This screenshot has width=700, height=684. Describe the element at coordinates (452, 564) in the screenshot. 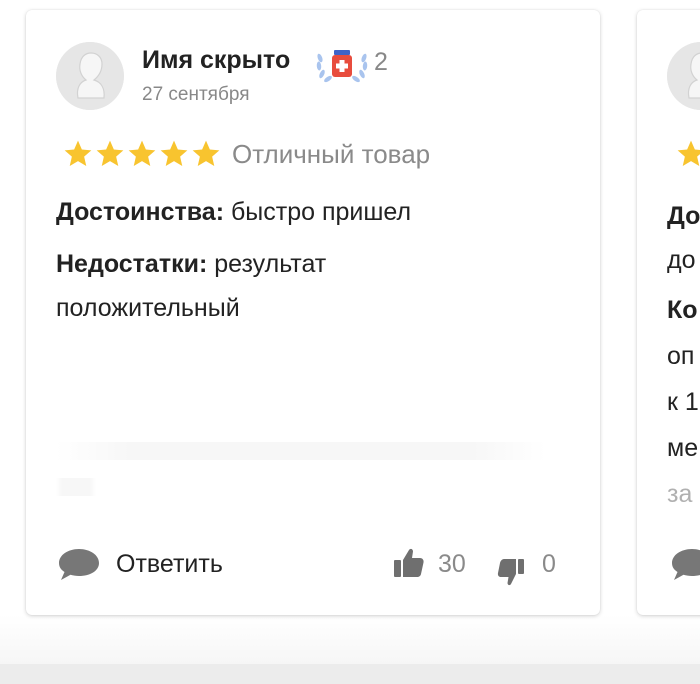

I see `likes-count: 30` at that location.